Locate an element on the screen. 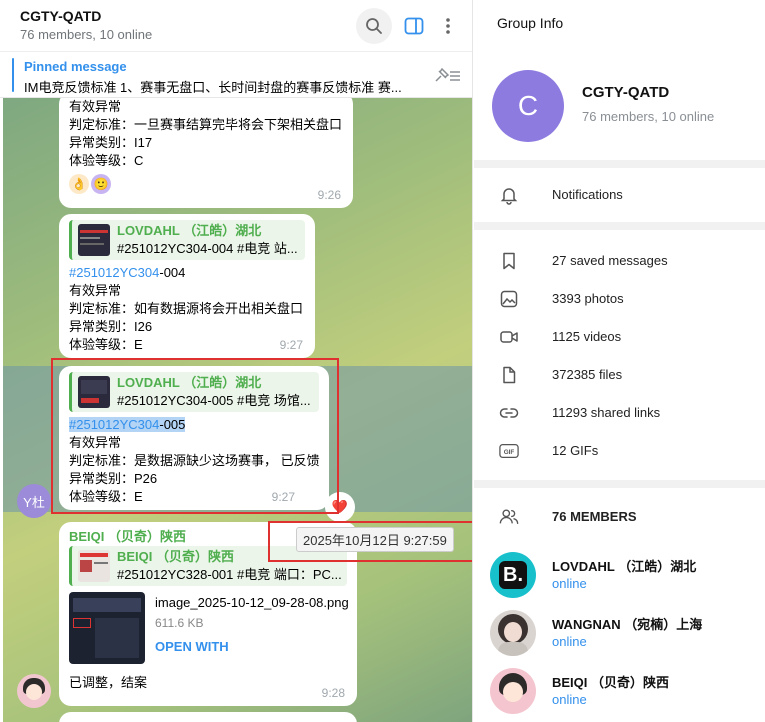  ok-hand-reaction: 👌 is located at coordinates (79, 184).